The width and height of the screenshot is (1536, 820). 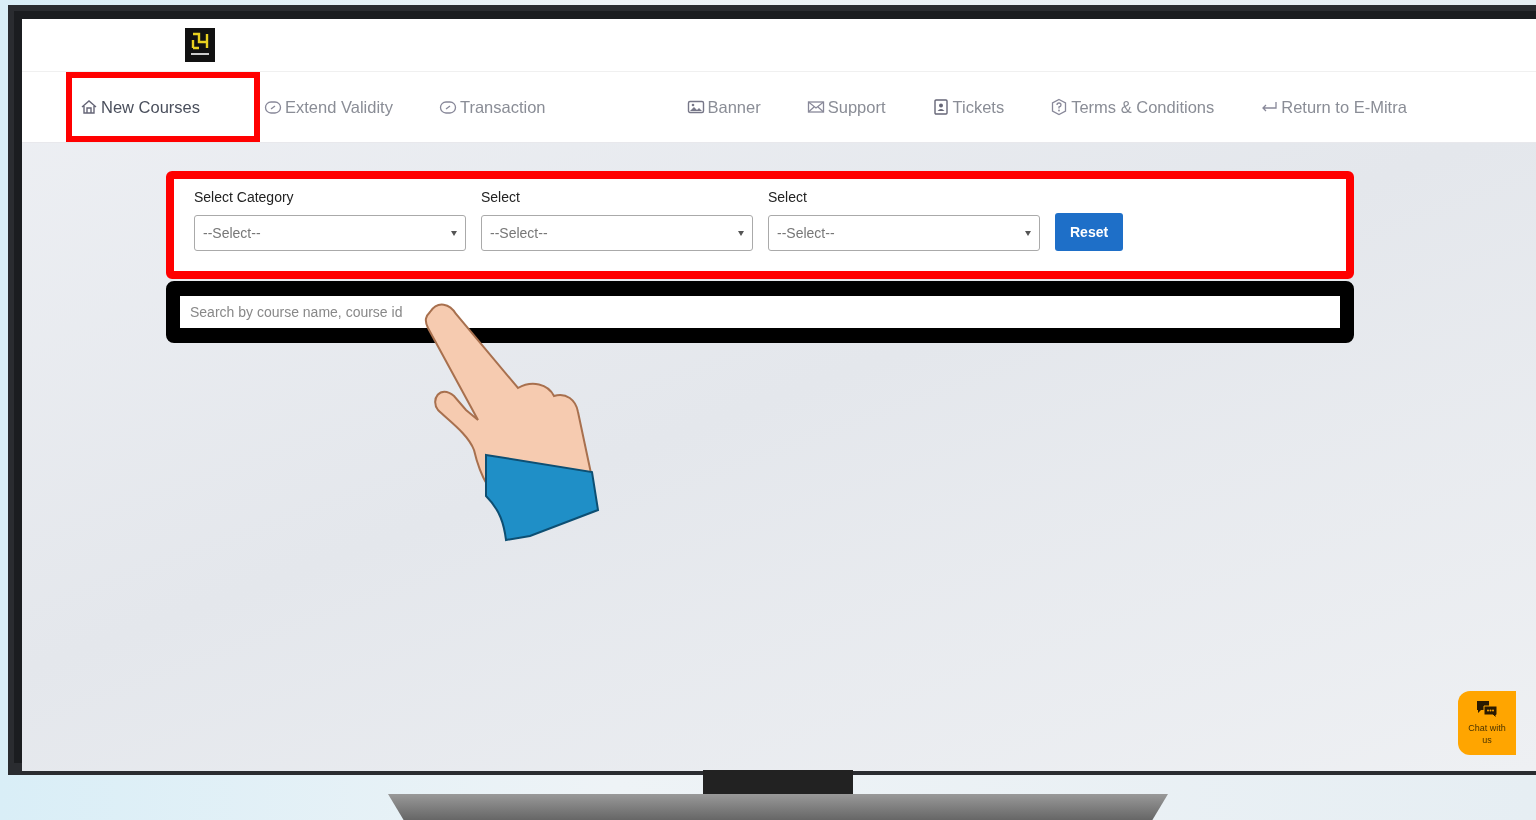 I want to click on nav-tab: Terms & Conditions, so click(x=1132, y=107).